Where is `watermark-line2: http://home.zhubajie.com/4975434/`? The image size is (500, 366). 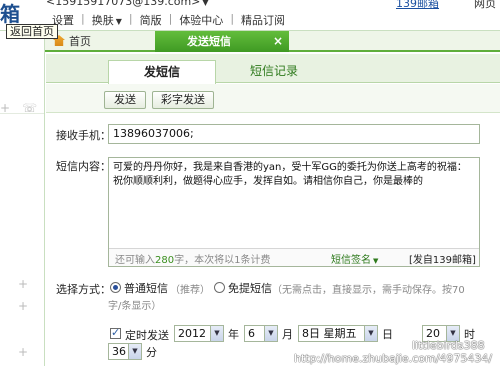
watermark-line2: http://home.zhubajie.com/4975434/ is located at coordinates (393, 358).